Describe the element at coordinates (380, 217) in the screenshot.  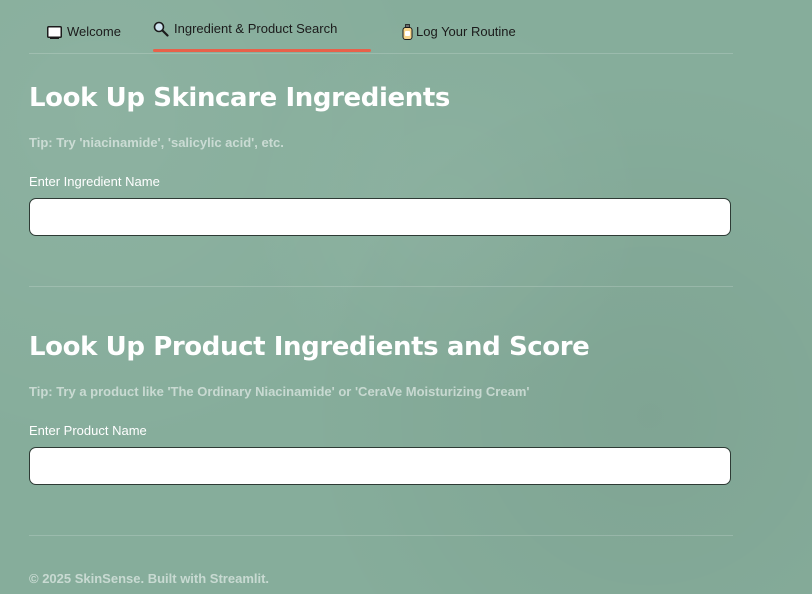
I see `ingredient-search-input` at that location.